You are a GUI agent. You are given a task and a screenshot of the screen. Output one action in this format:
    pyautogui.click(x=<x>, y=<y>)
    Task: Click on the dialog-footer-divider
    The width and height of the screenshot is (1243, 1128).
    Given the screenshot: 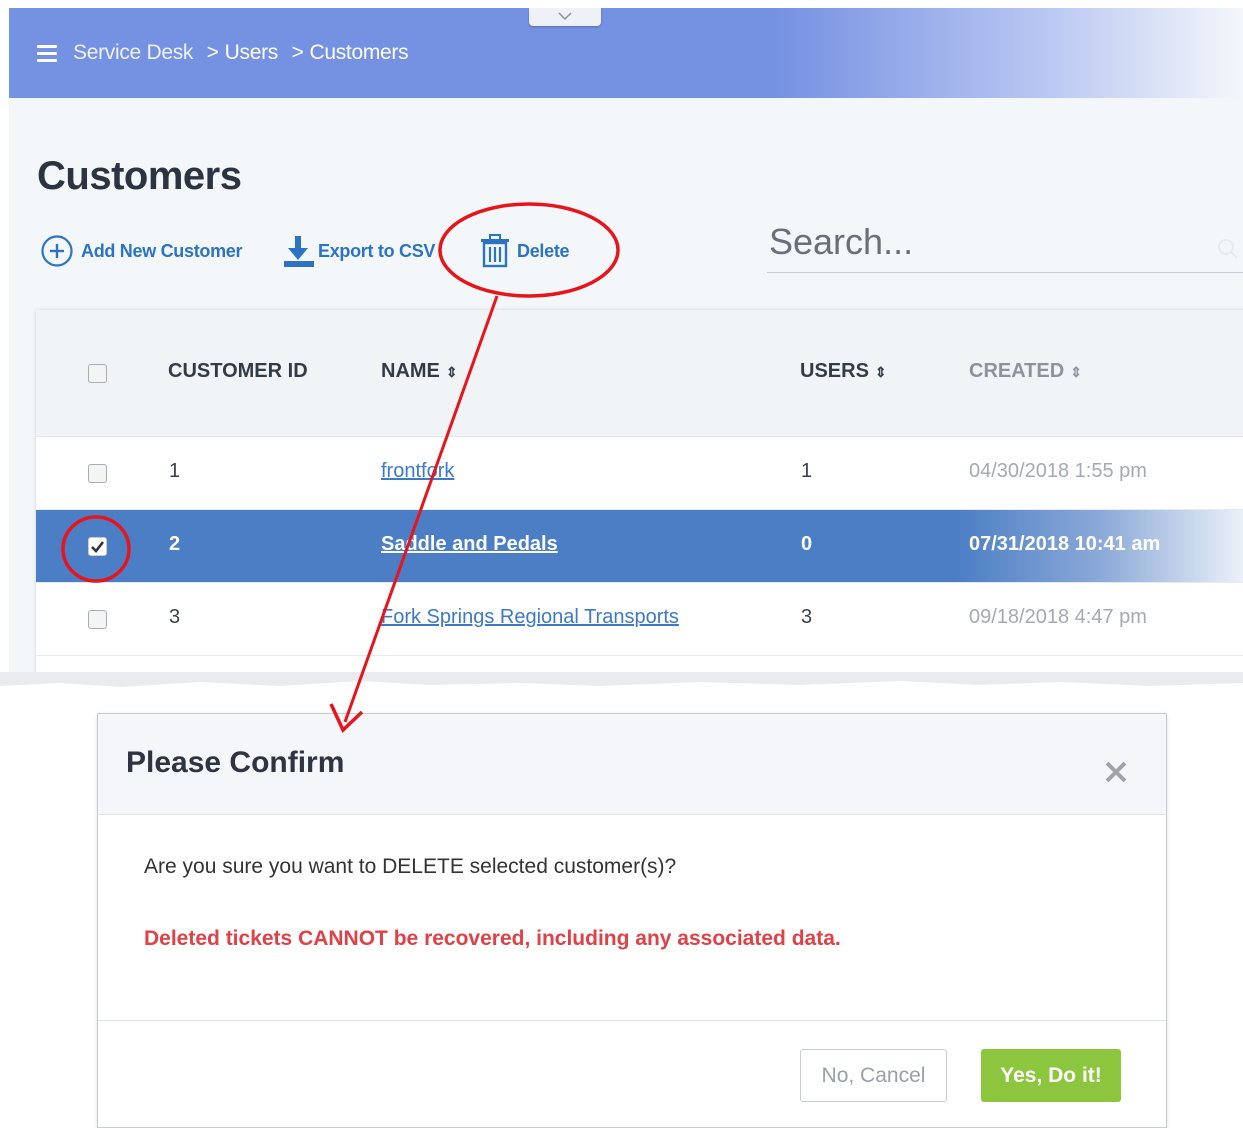 What is the action you would take?
    pyautogui.click(x=632, y=1020)
    